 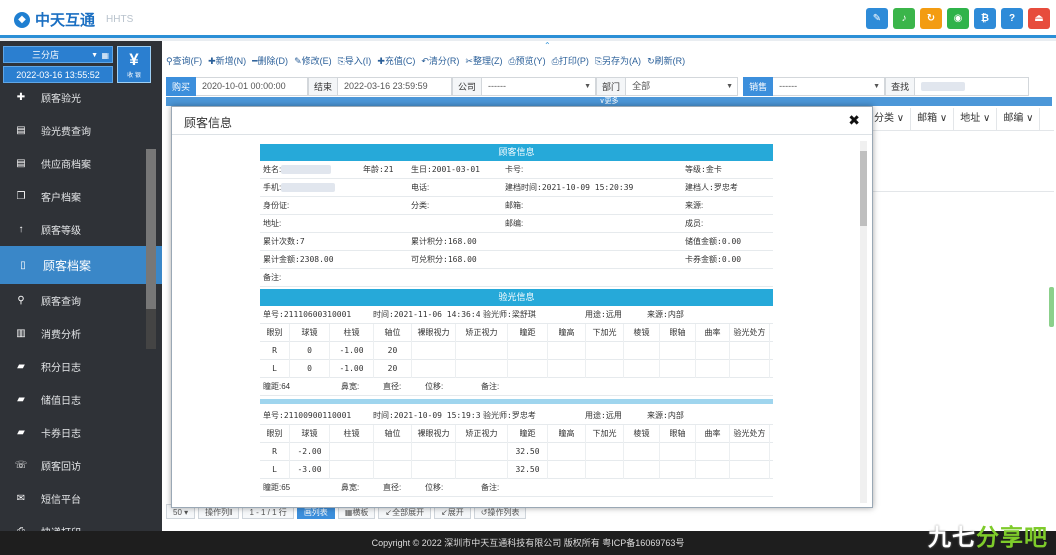 What do you see at coordinates (81, 163) in the screenshot?
I see `sidebar-item: ▤ 供应商档案` at bounding box center [81, 163].